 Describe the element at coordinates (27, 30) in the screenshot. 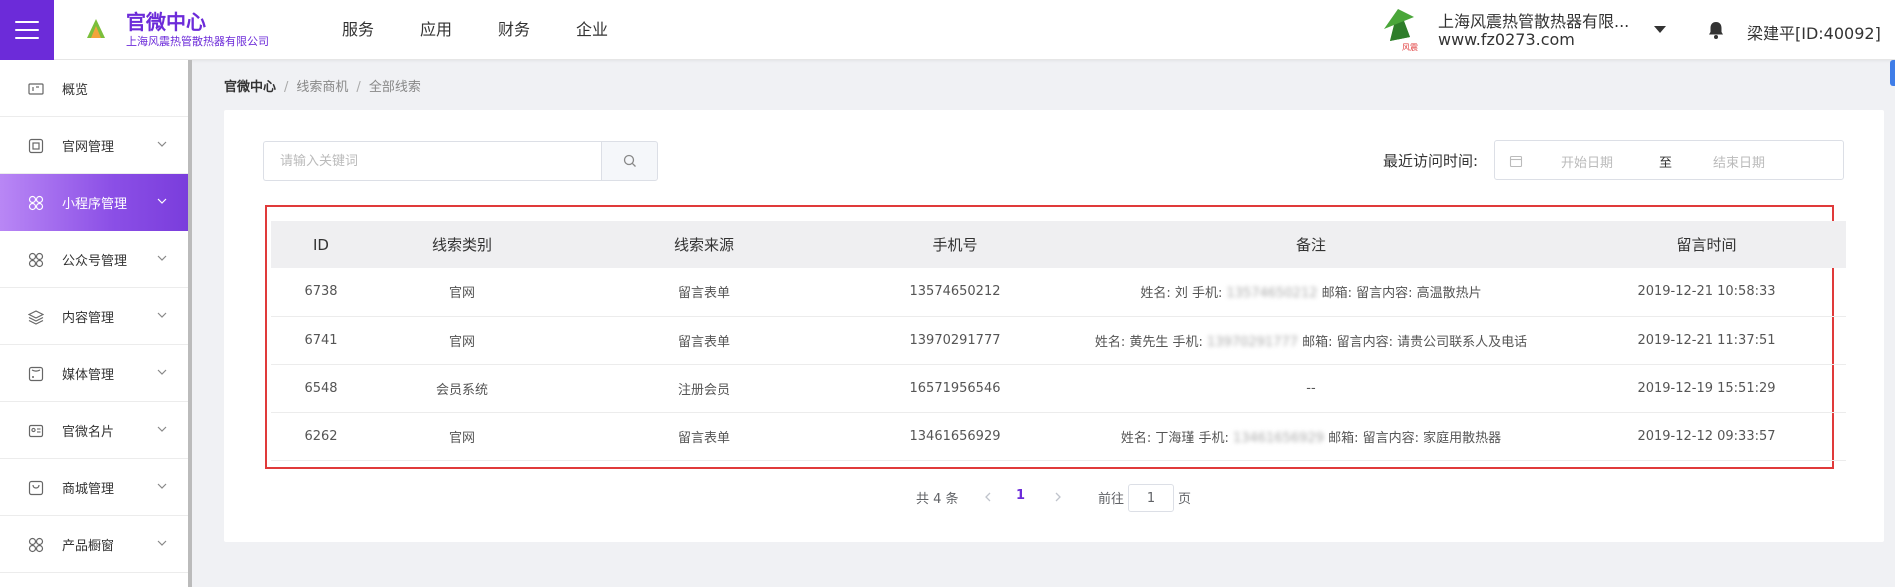

I see `menu-toggle-button` at that location.